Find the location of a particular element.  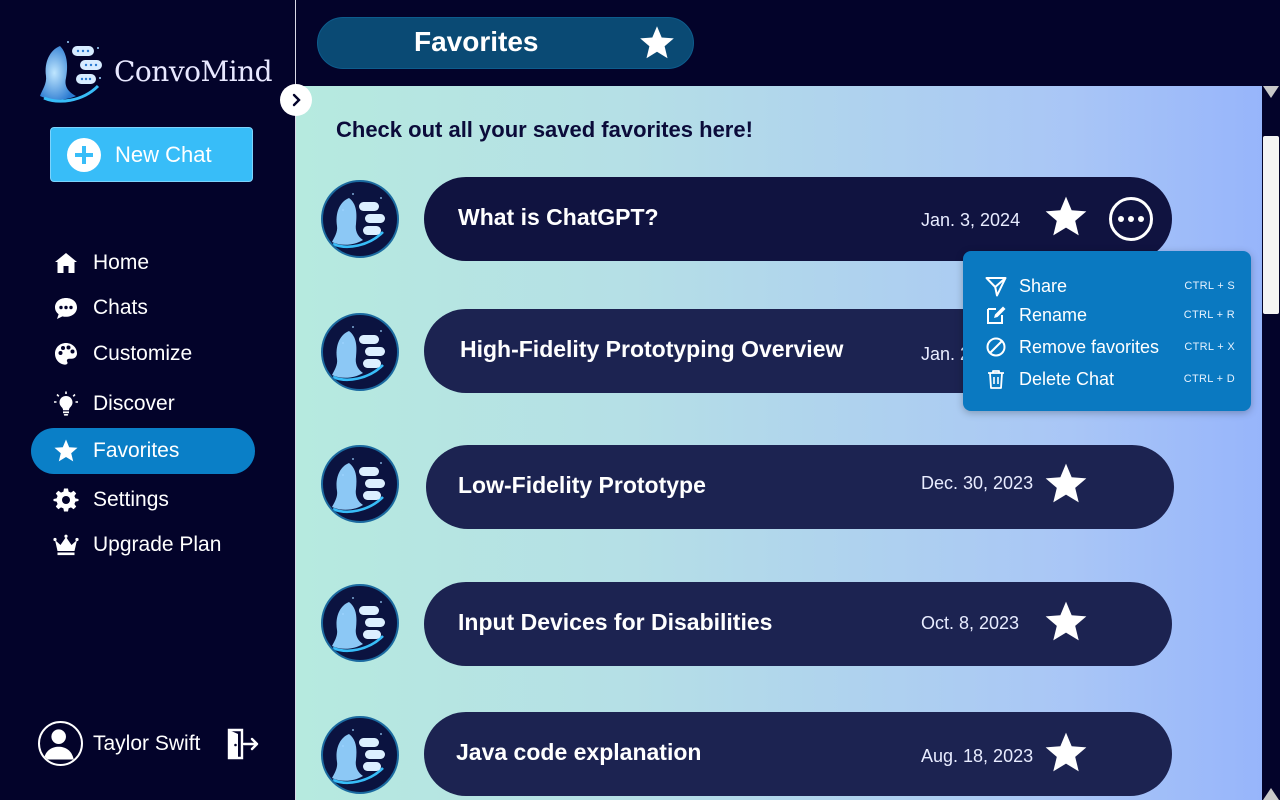

user-profile: Taylor Swift is located at coordinates (119, 743).